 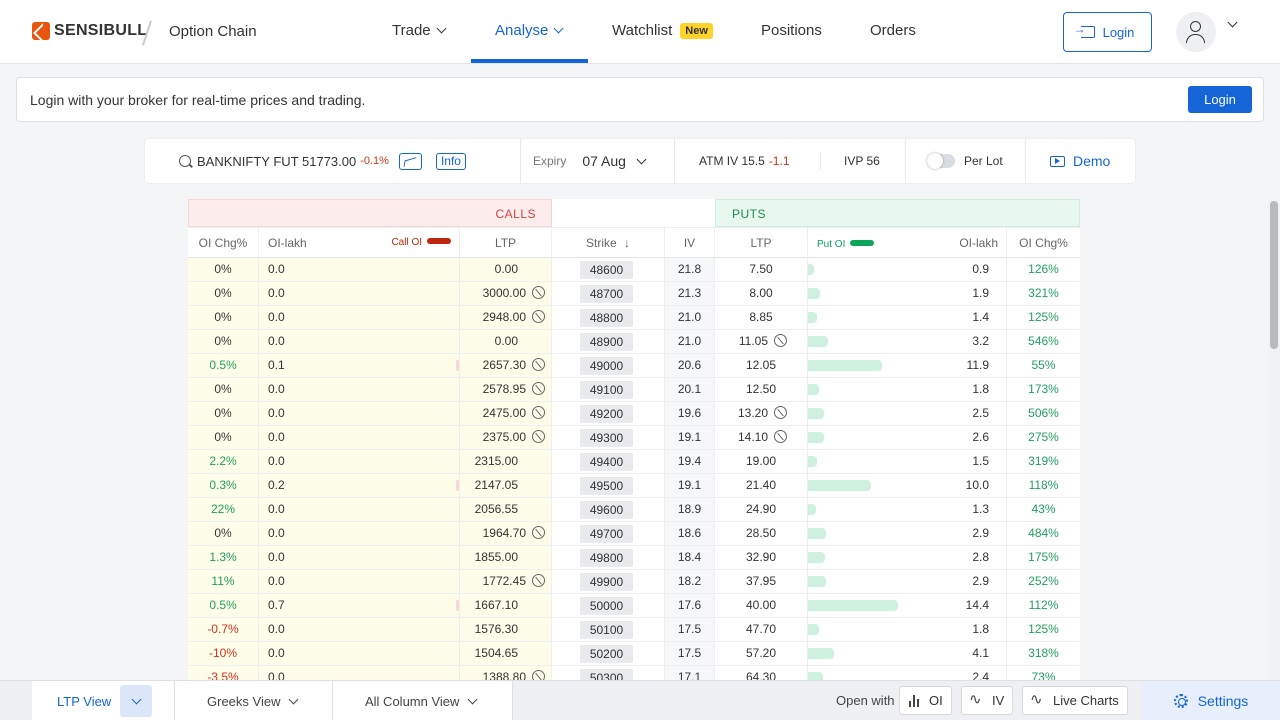 What do you see at coordinates (506, 673) in the screenshot?
I see `call-ltp-cell: 1388.80` at bounding box center [506, 673].